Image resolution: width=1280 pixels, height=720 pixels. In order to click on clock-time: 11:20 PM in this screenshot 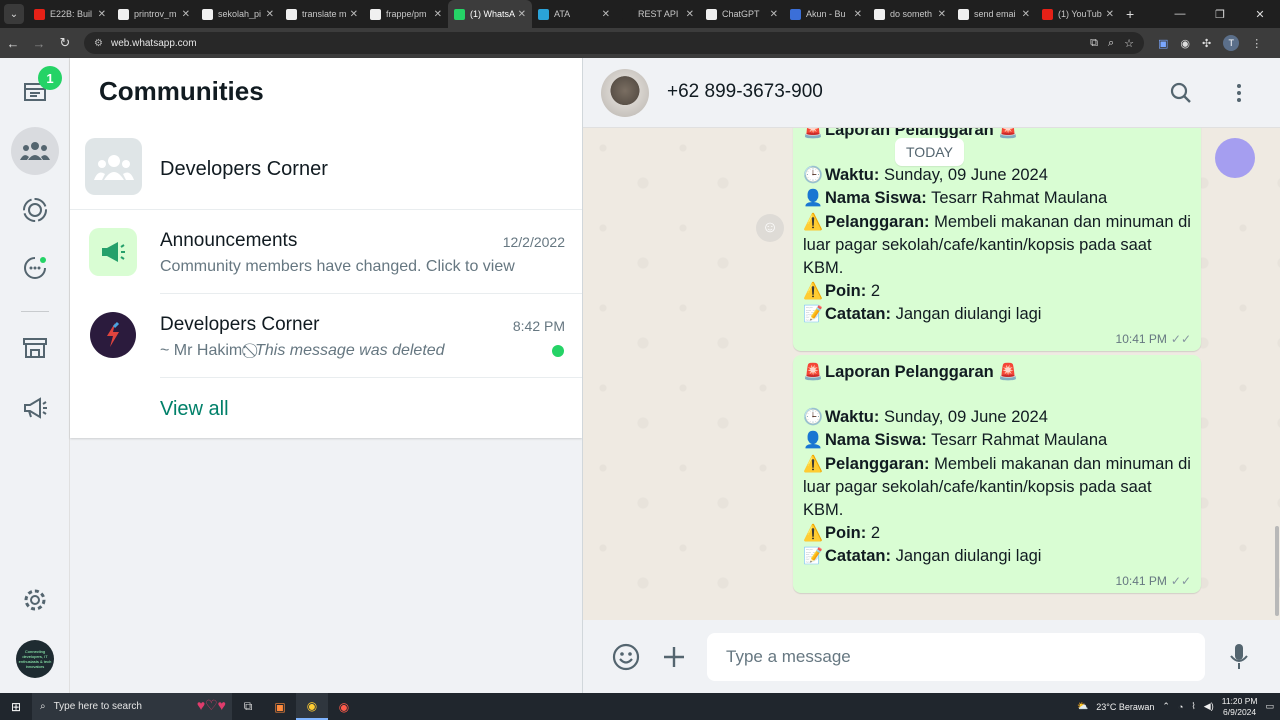, I will do `click(1239, 700)`.